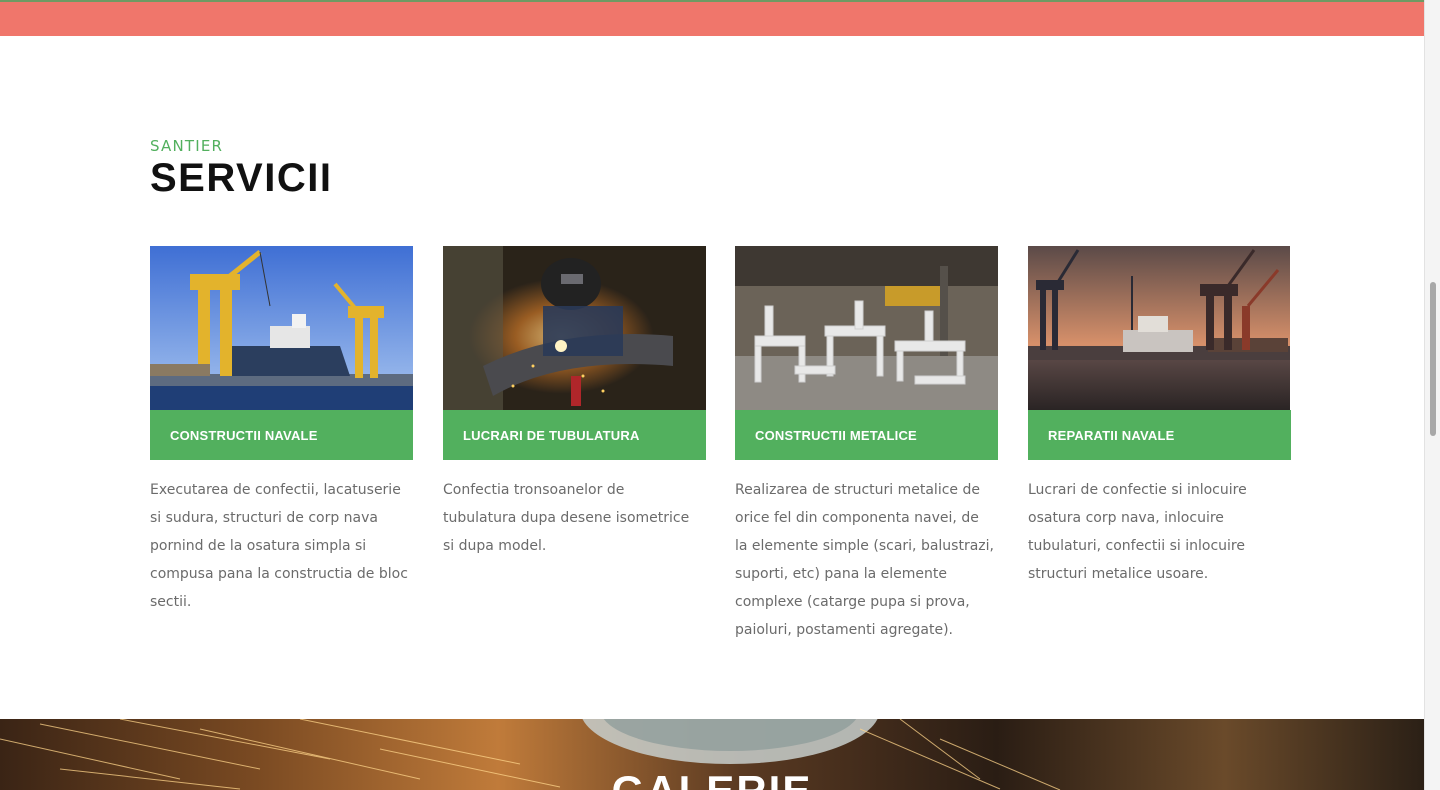 The image size is (1440, 790). What do you see at coordinates (866, 435) in the screenshot?
I see `service-title: CONSTRUCTII METALICE` at bounding box center [866, 435].